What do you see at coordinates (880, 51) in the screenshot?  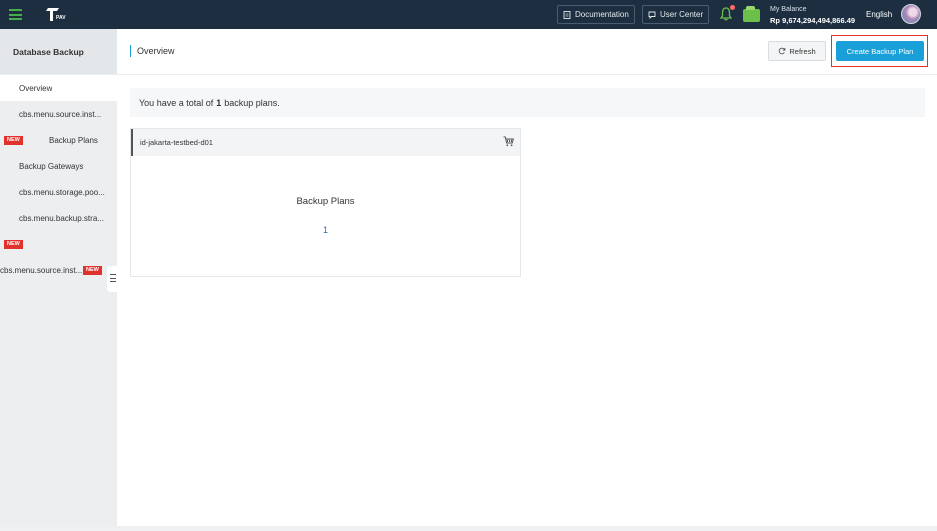 I see `create-backup-plan-button: Create Backup Plan` at bounding box center [880, 51].